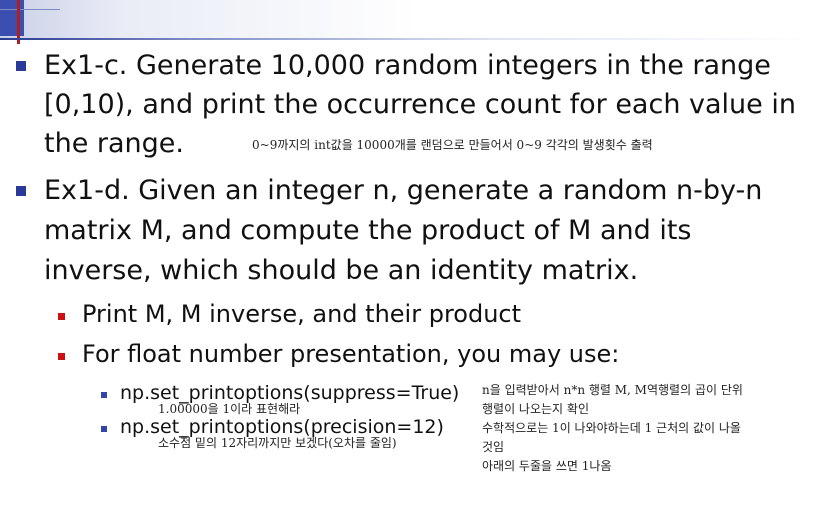 Image resolution: width=815 pixels, height=522 pixels. Describe the element at coordinates (407, 39) in the screenshot. I see `header-divider-line` at that location.